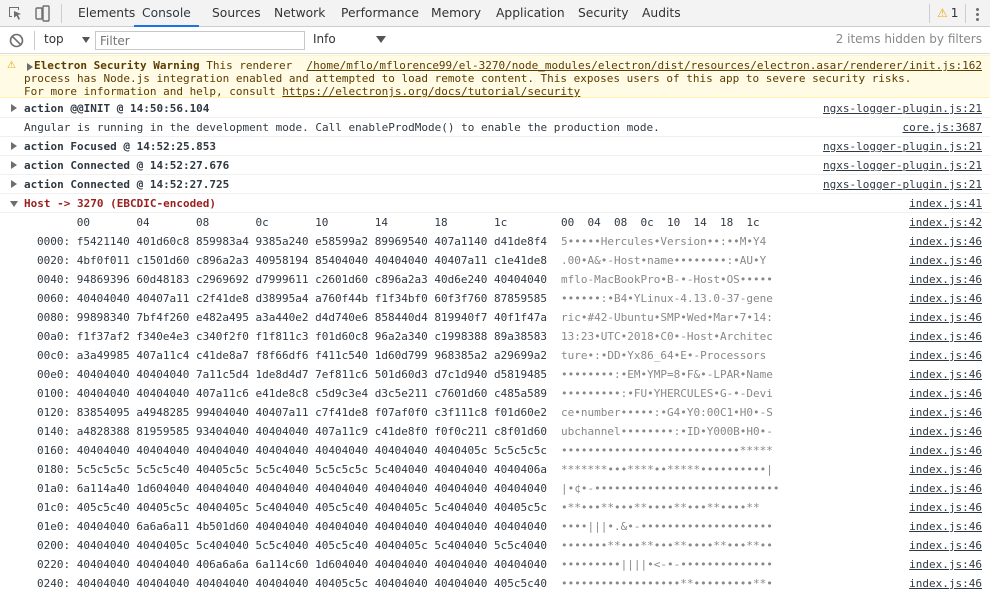 The image size is (990, 595). I want to click on ascii-decoded: •••••••**•••**•••**••••**•••**••, so click(667, 545).